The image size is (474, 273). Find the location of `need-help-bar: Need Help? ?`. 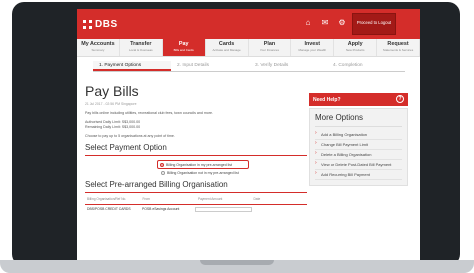

need-help-bar: Need Help? ? is located at coordinates (358, 99).